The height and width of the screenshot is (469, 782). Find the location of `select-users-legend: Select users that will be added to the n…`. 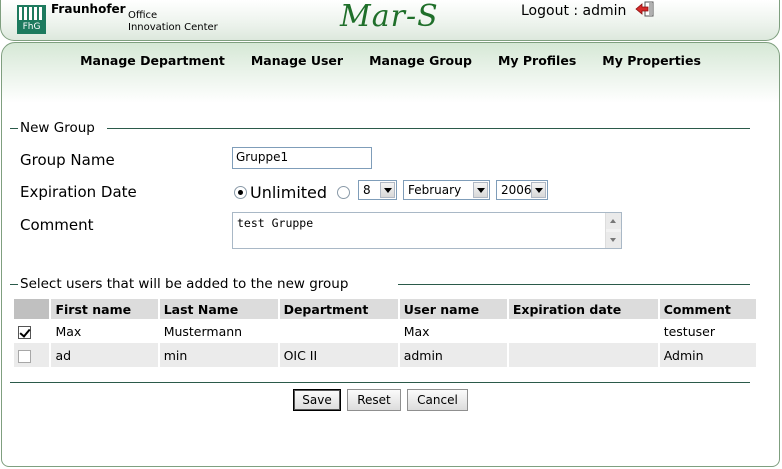

select-users-legend: Select users that will be added to the n… is located at coordinates (184, 284).